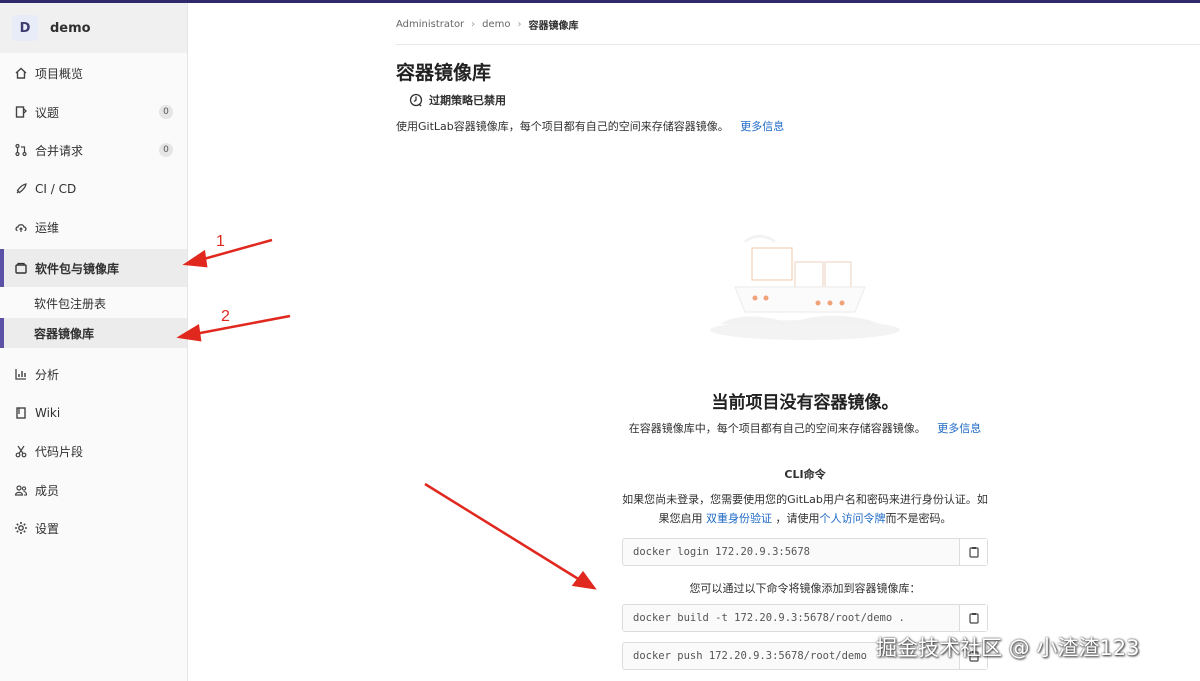  What do you see at coordinates (496, 24) in the screenshot?
I see `breadcrumb-project: demo` at bounding box center [496, 24].